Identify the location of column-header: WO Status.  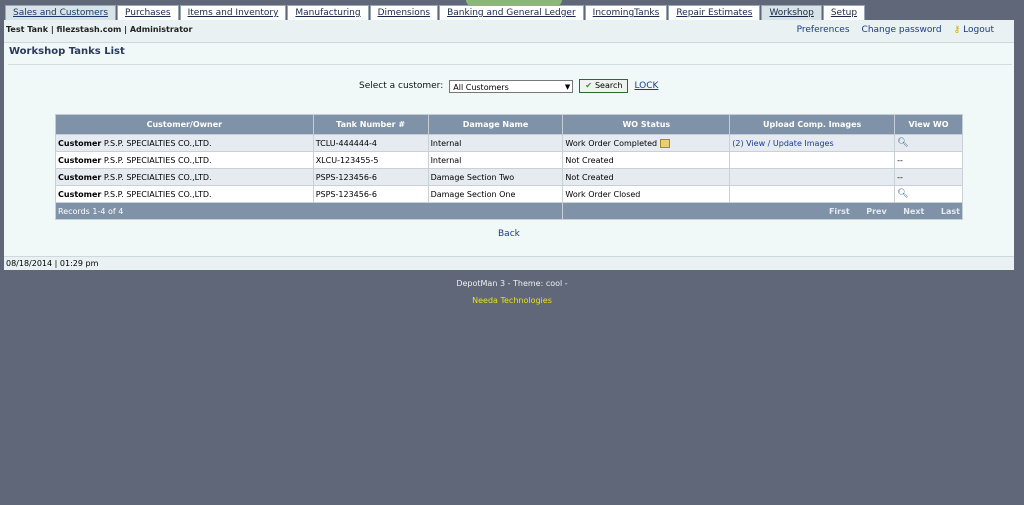
(646, 124).